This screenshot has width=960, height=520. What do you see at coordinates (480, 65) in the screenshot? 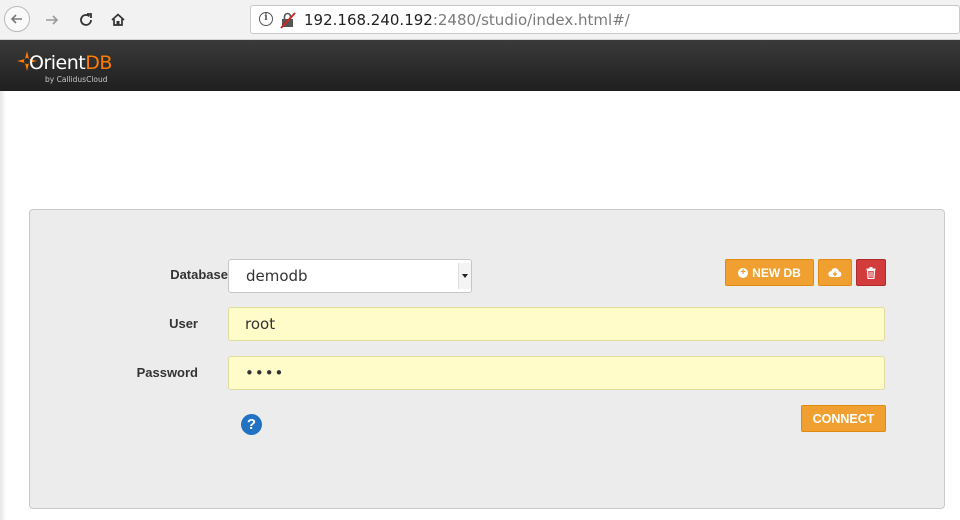
I see `app-header: OrientDB by CallidusCloud` at bounding box center [480, 65].